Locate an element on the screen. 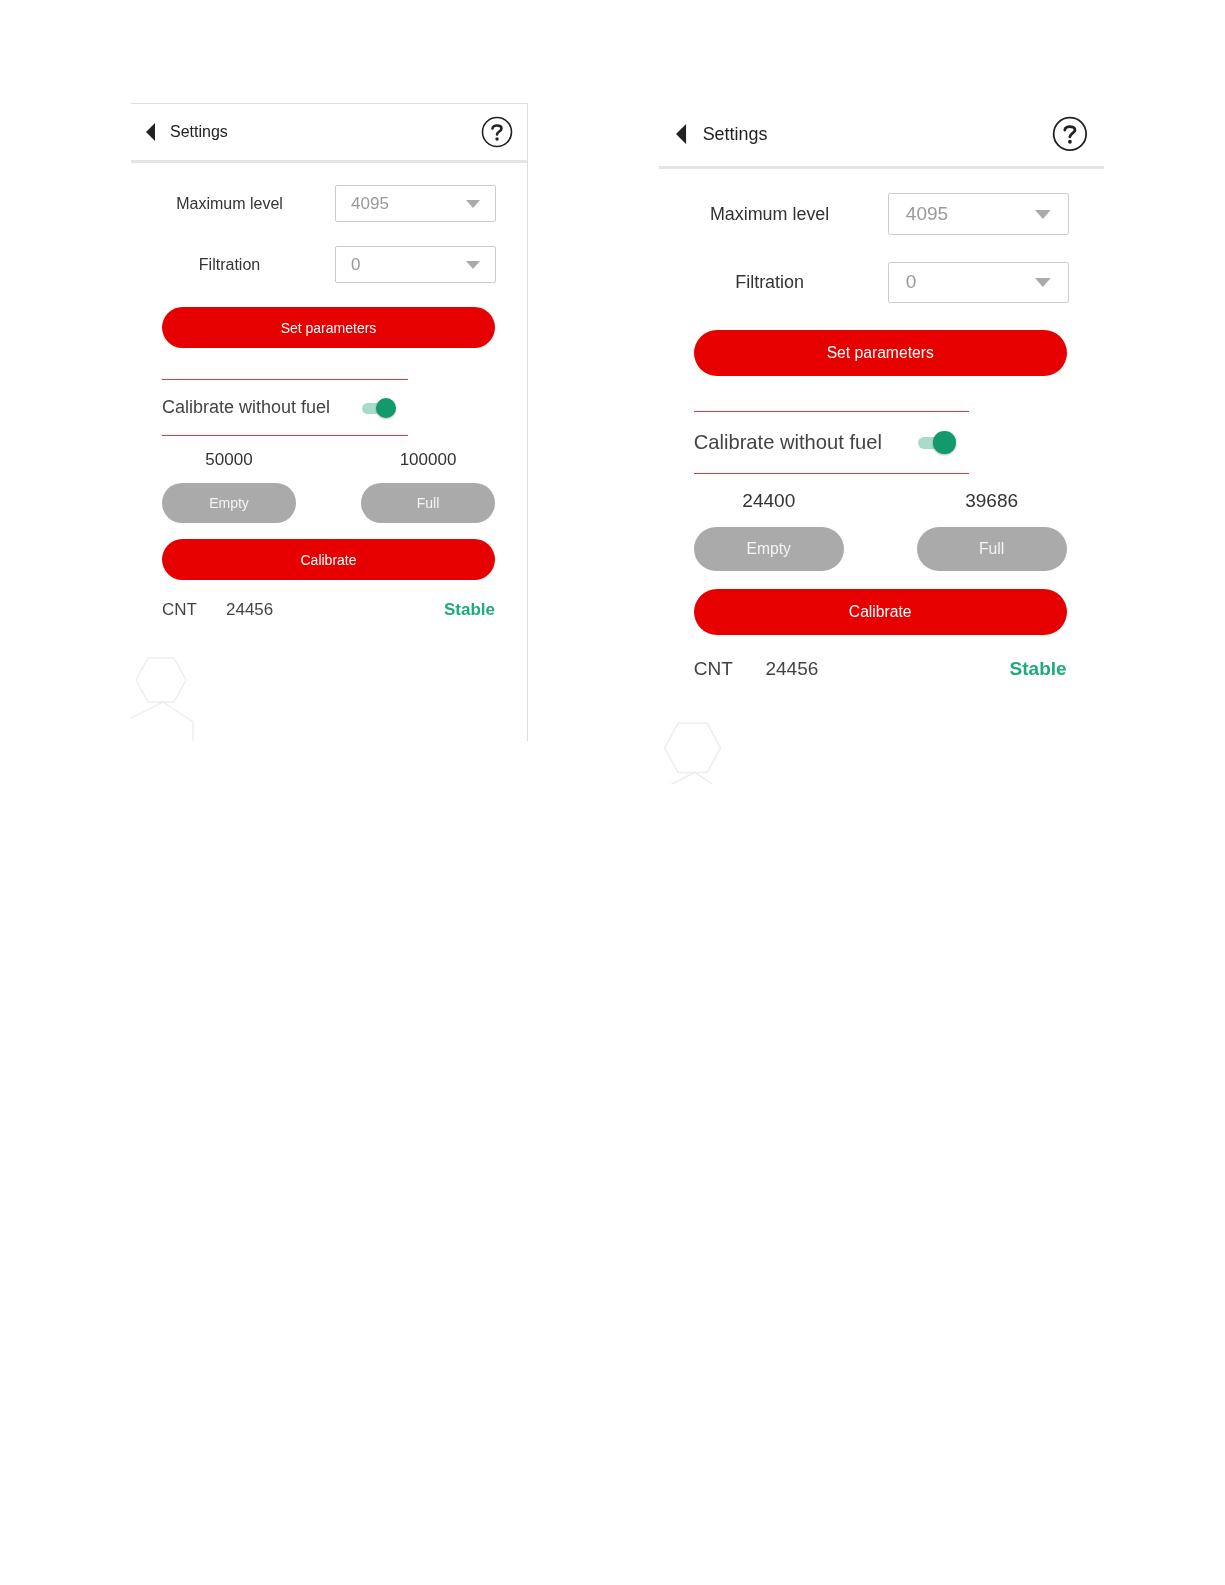 The height and width of the screenshot is (1585, 1225). reading-value: 100000 is located at coordinates (428, 460).